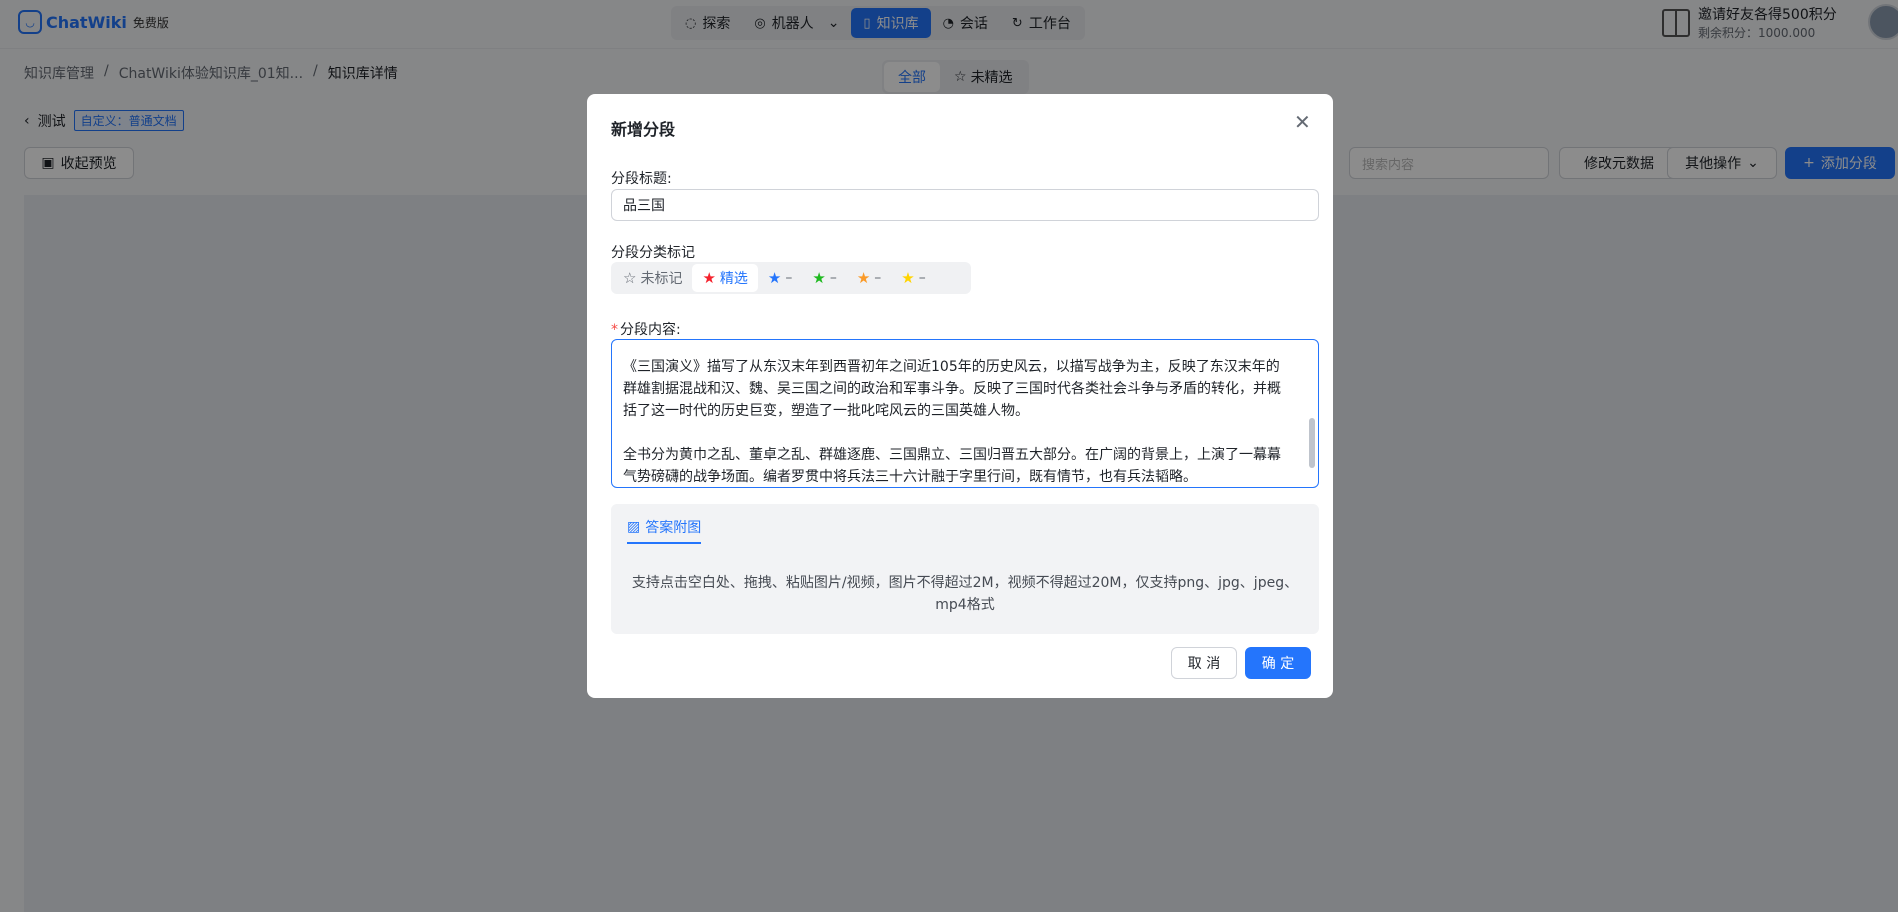 This screenshot has width=1898, height=912. I want to click on mark-orange: ★ –, so click(869, 278).